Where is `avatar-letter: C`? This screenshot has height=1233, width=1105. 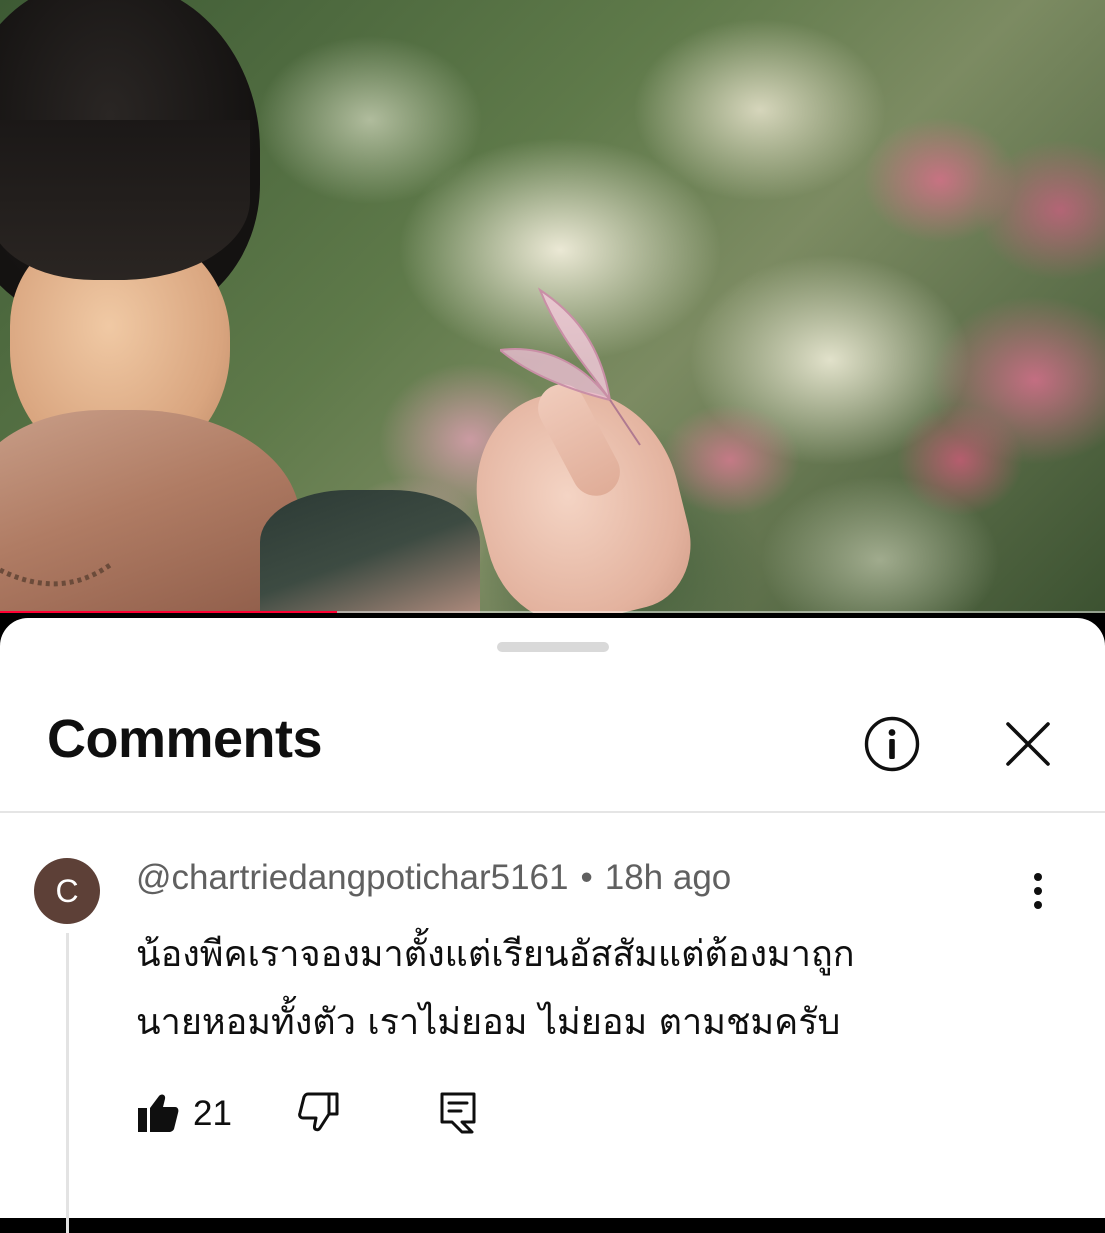 avatar-letter: C is located at coordinates (67, 890).